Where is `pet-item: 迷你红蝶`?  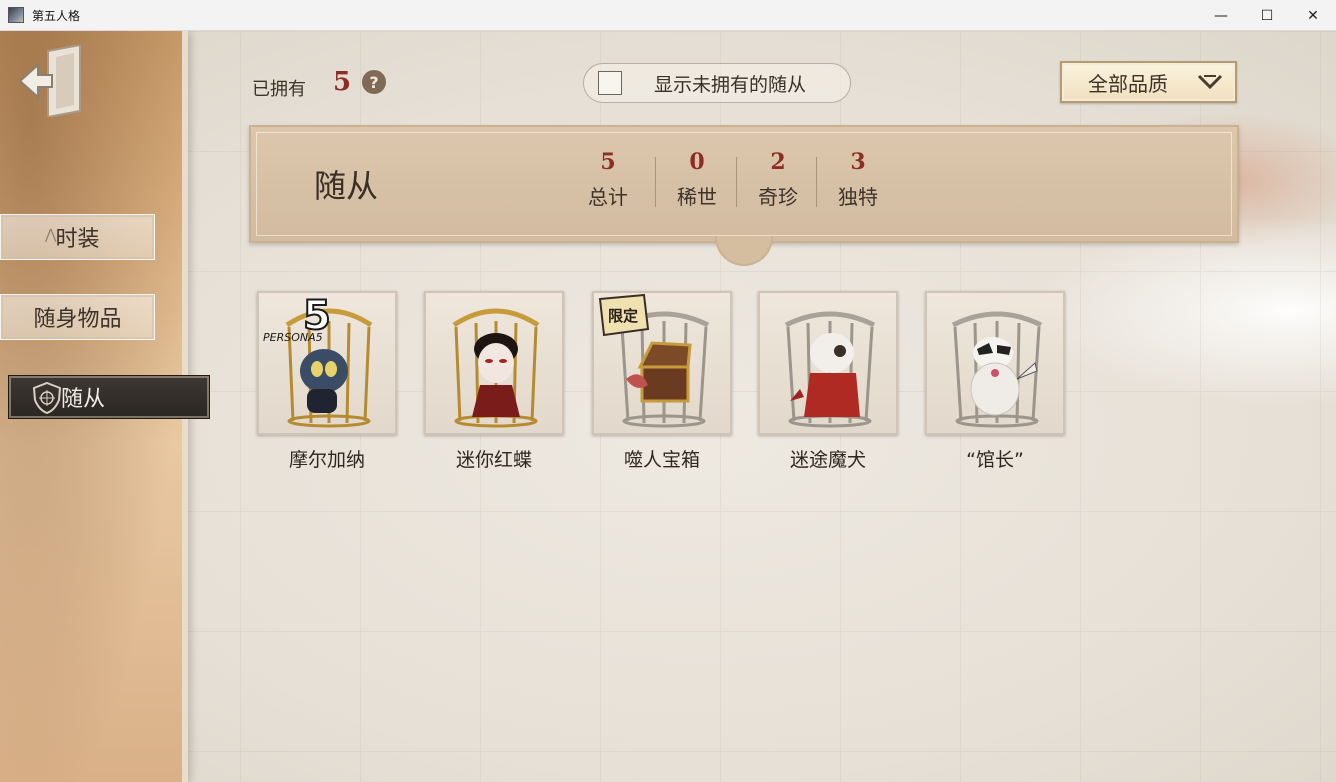 pet-item: 迷你红蝶 is located at coordinates (494, 381).